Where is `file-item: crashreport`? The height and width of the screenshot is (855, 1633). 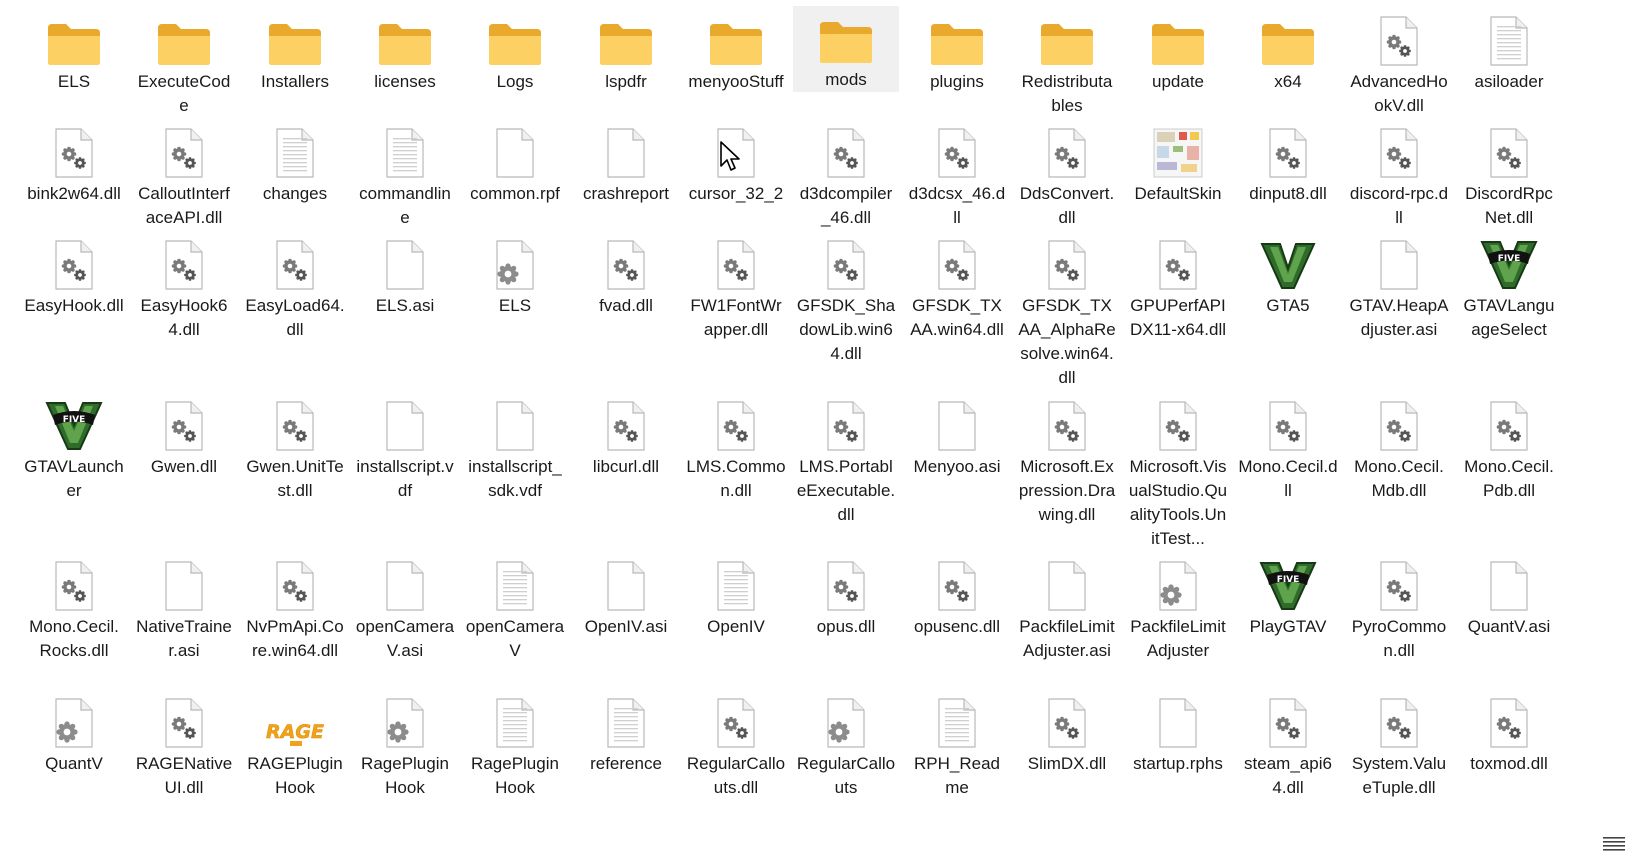
file-item: crashreport is located at coordinates (626, 162).